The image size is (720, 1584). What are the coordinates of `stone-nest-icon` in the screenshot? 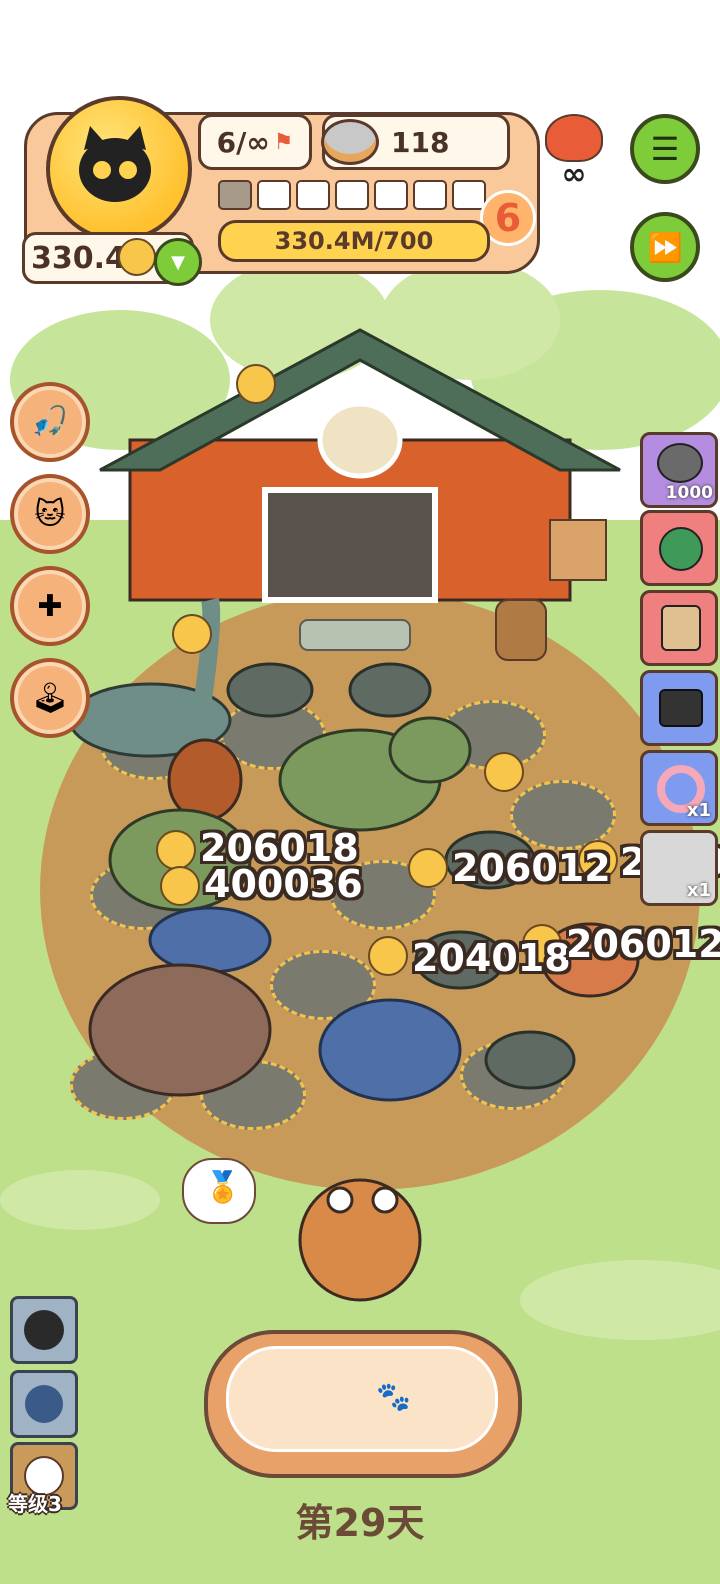 It's located at (680, 463).